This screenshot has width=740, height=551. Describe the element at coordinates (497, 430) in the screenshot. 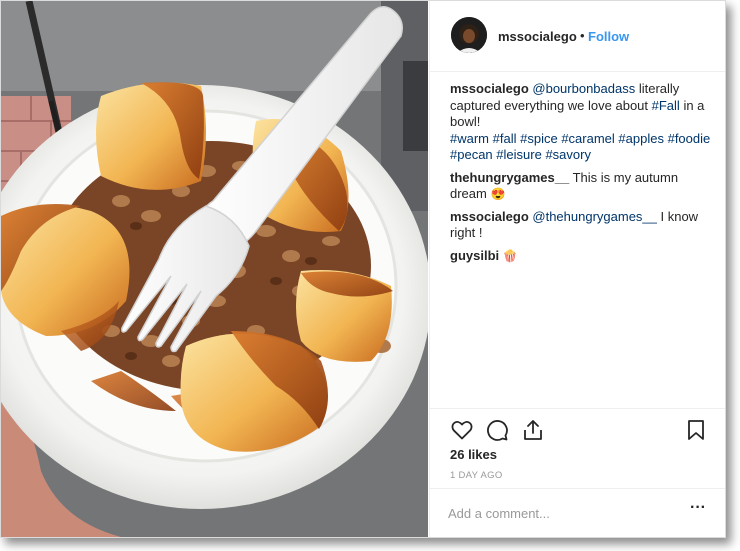

I see `comment-icon` at that location.